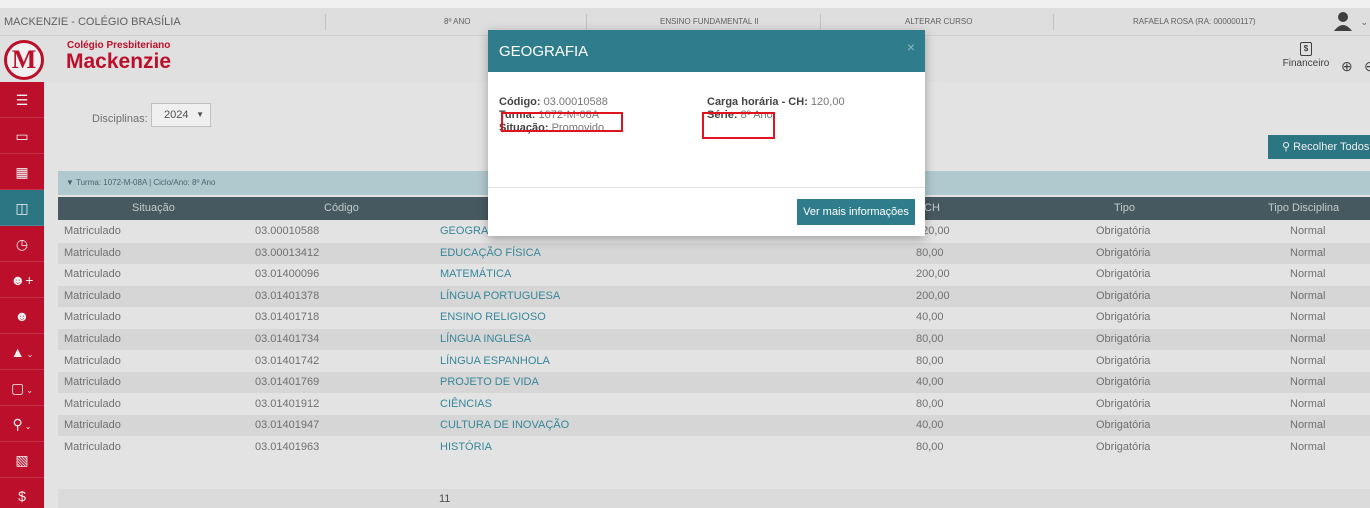 This screenshot has width=1370, height=508. What do you see at coordinates (757, 102) in the screenshot?
I see `ch-label: Carga horária - CH:` at bounding box center [757, 102].